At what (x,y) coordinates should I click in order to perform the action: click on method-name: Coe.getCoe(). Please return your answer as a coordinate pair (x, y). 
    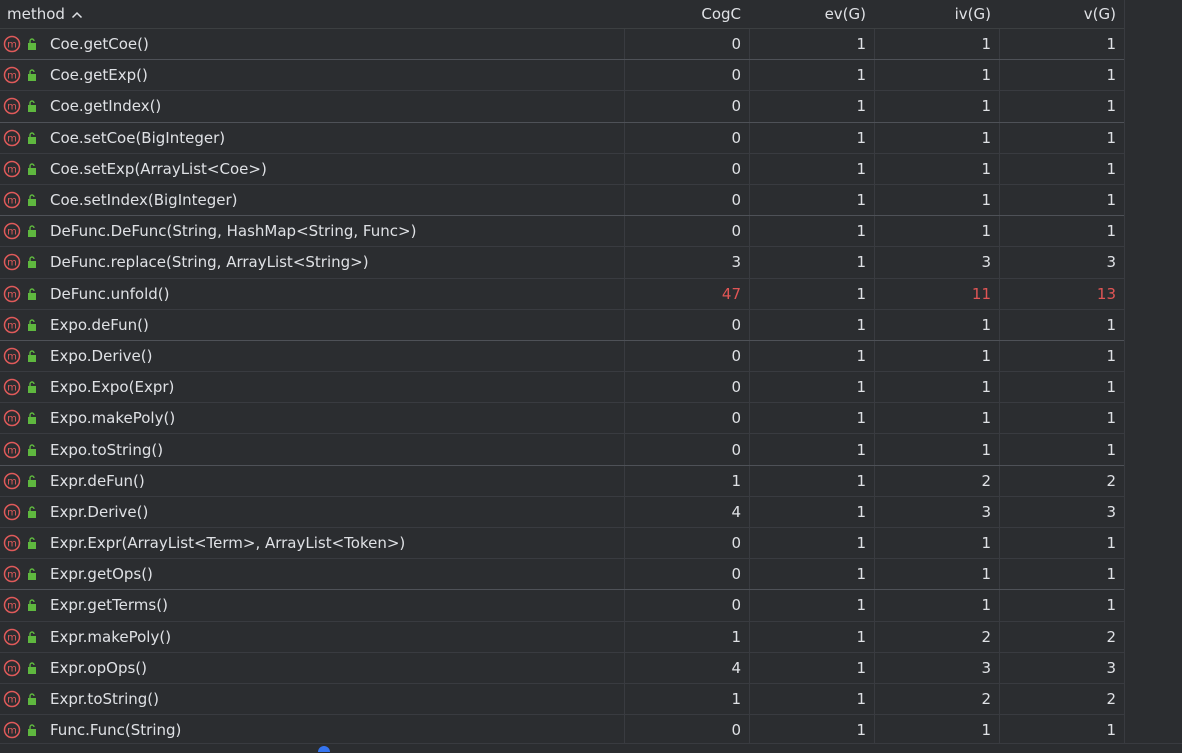
    Looking at the image, I should click on (99, 44).